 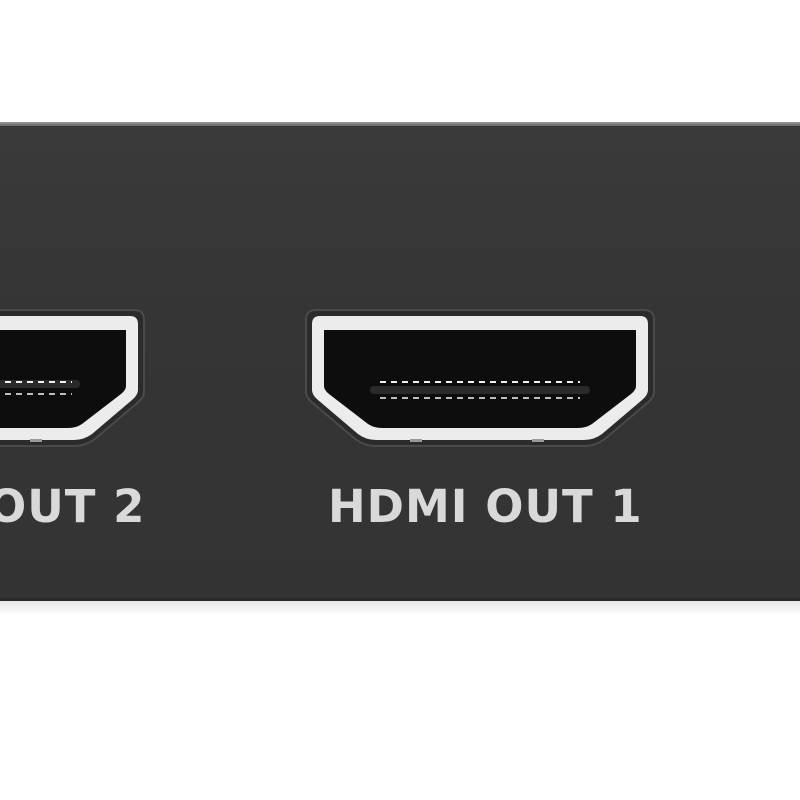 I want to click on panel-shadow, so click(x=400, y=608).